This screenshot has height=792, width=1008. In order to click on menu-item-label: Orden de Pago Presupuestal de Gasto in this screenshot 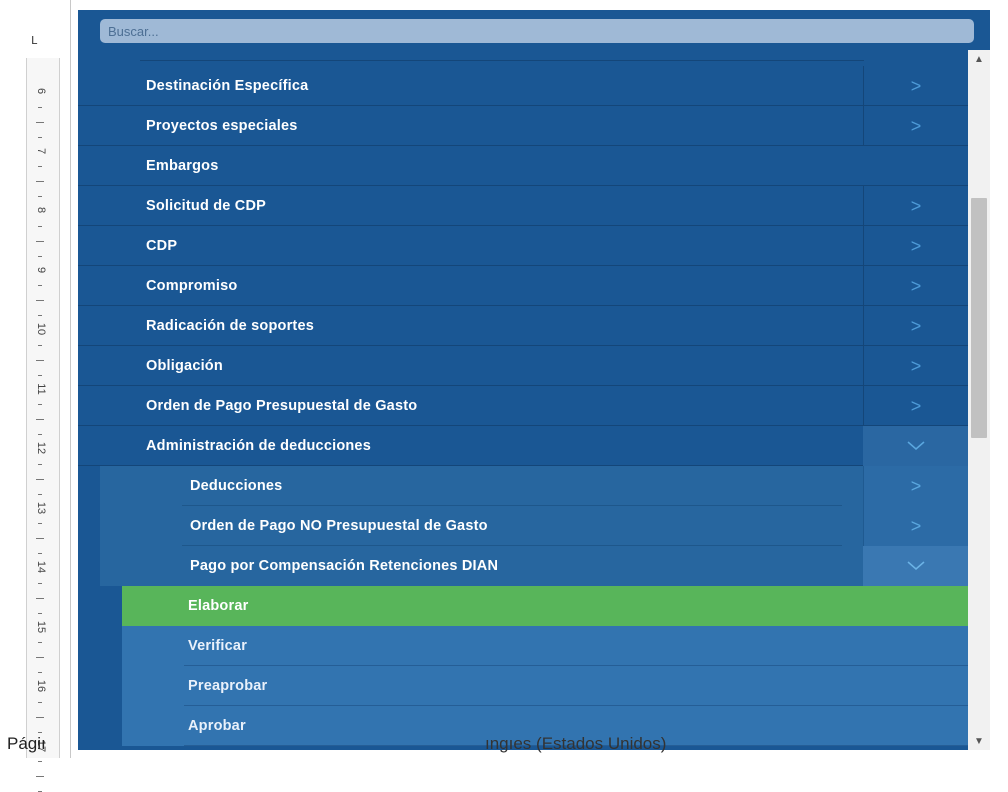, I will do `click(282, 405)`.